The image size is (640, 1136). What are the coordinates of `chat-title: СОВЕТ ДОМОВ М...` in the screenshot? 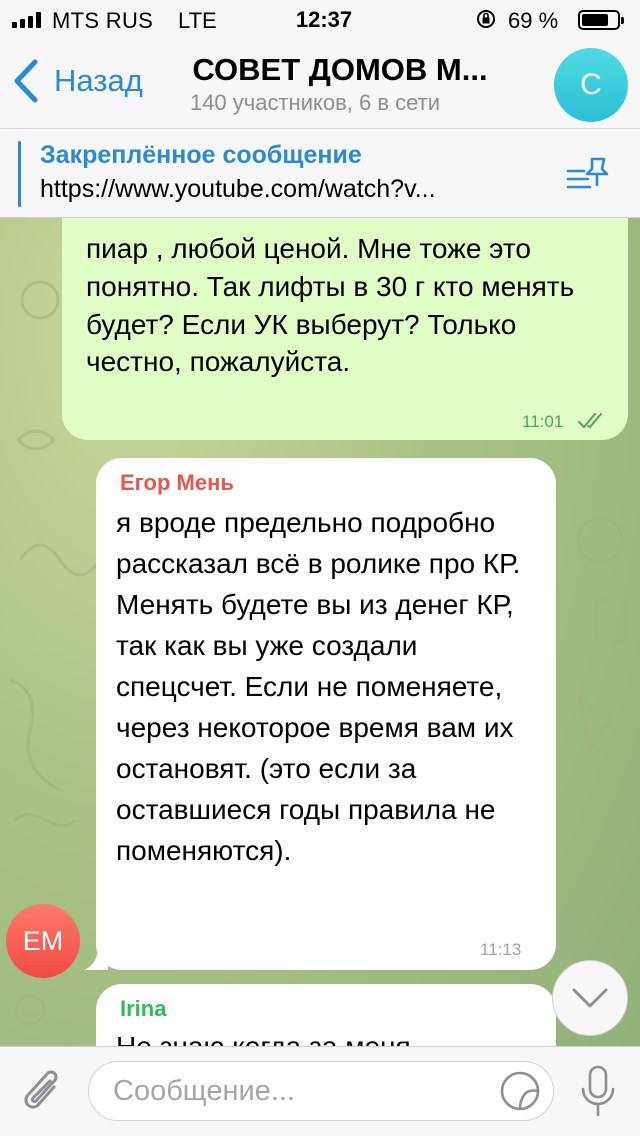 It's located at (340, 70).